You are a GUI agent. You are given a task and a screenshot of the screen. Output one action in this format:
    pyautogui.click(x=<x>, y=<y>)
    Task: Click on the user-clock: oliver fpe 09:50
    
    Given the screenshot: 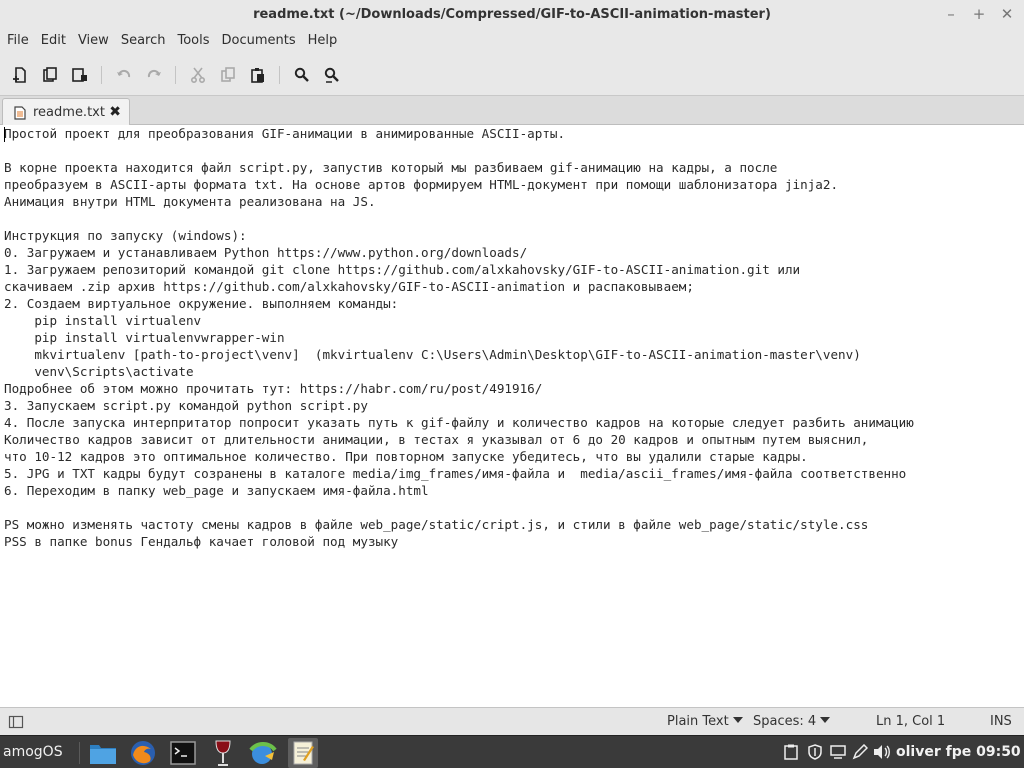 What is the action you would take?
    pyautogui.click(x=958, y=752)
    